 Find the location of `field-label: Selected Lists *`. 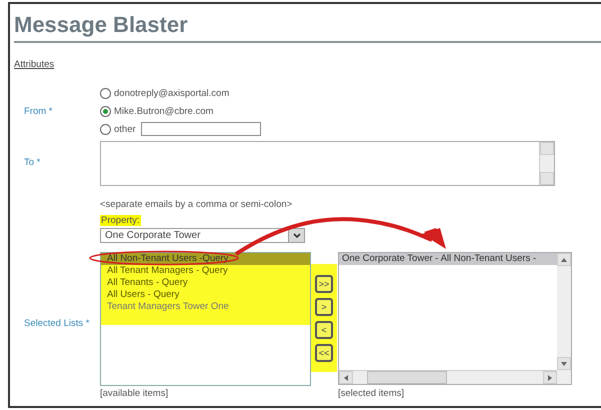

field-label: Selected Lists * is located at coordinates (56, 323).